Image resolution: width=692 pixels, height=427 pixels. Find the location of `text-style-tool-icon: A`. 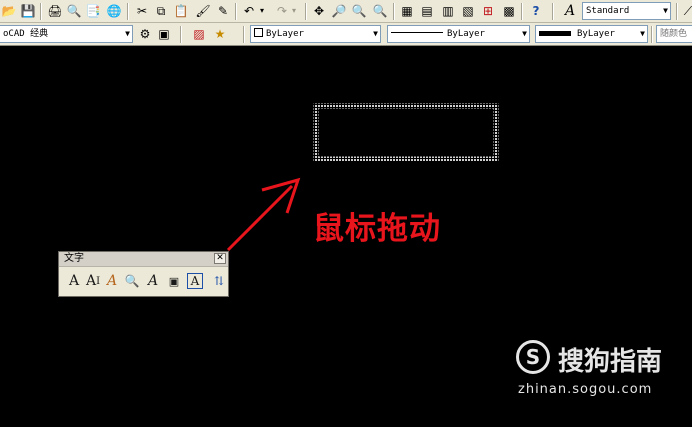

text-style-tool-icon: A is located at coordinates (153, 281).